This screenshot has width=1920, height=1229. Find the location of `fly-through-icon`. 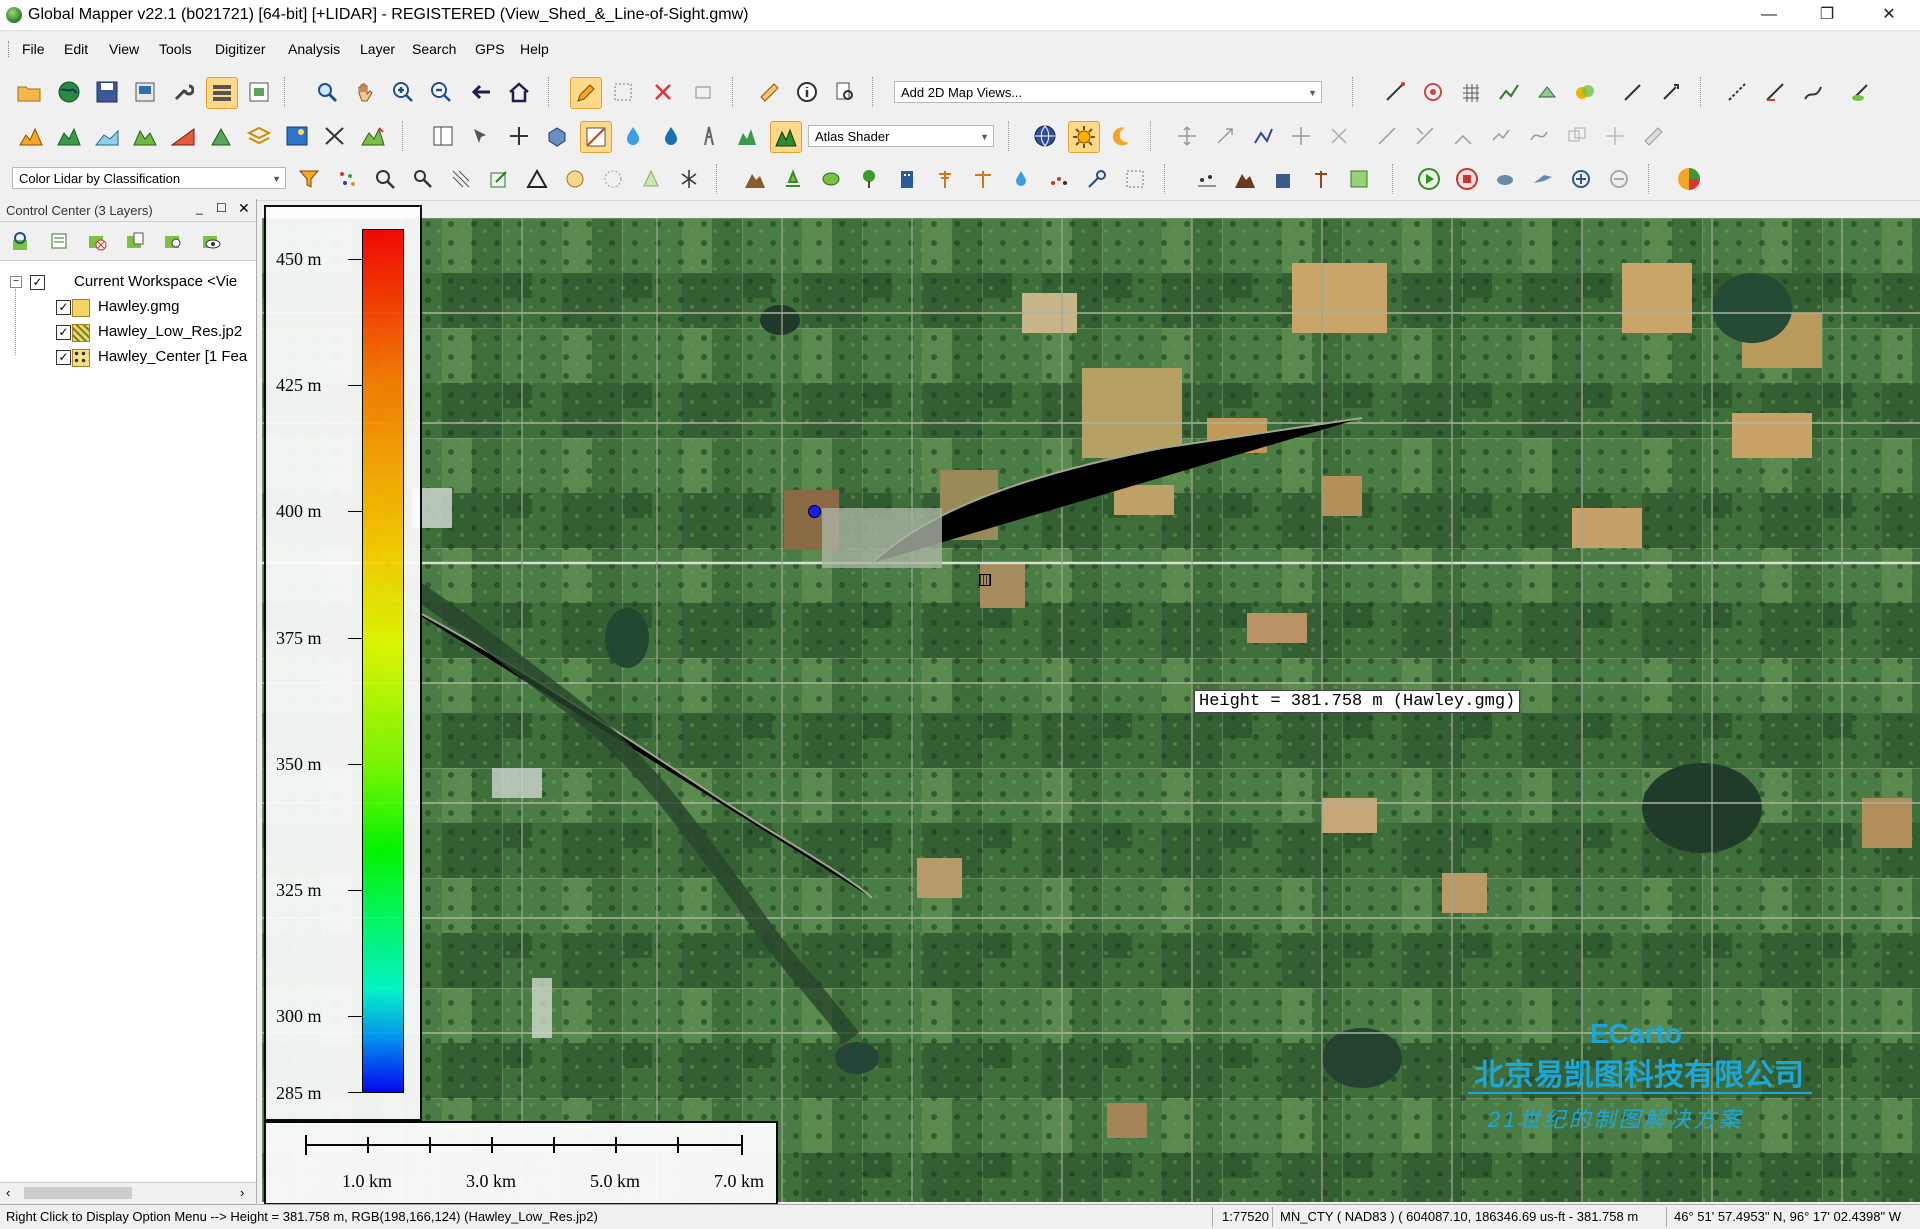

fly-through-icon is located at coordinates (1543, 179).